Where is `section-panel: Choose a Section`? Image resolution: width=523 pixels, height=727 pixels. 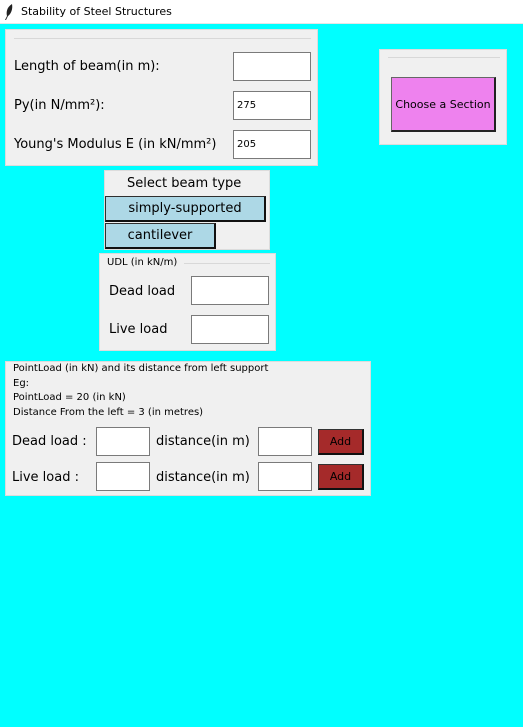 section-panel: Choose a Section is located at coordinates (443, 97).